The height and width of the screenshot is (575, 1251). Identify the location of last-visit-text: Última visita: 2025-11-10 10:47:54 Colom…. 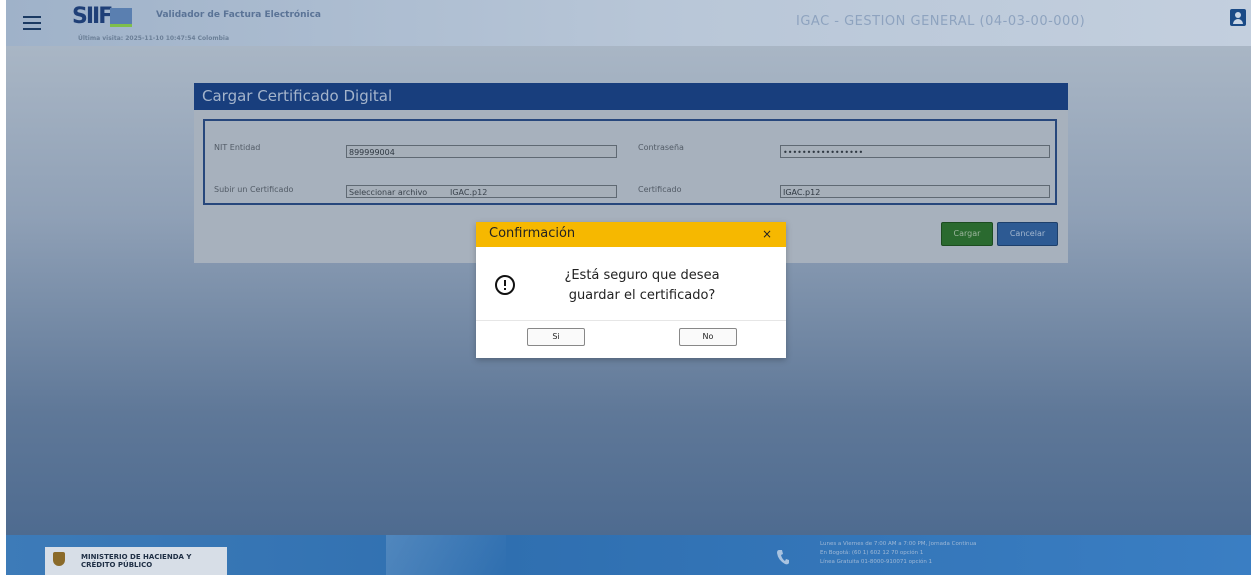
(154, 38).